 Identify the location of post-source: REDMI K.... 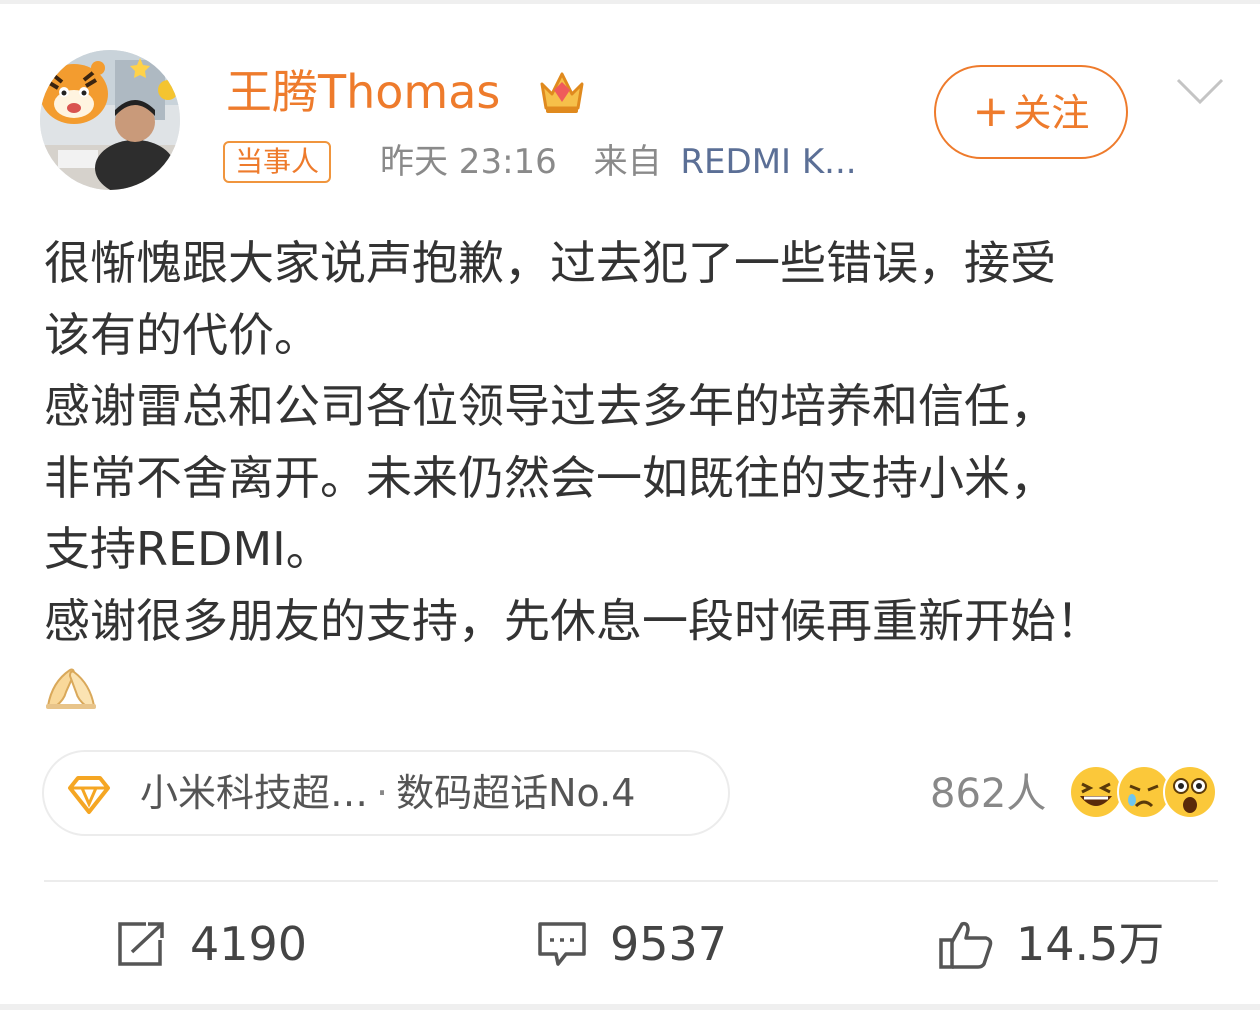
(768, 162).